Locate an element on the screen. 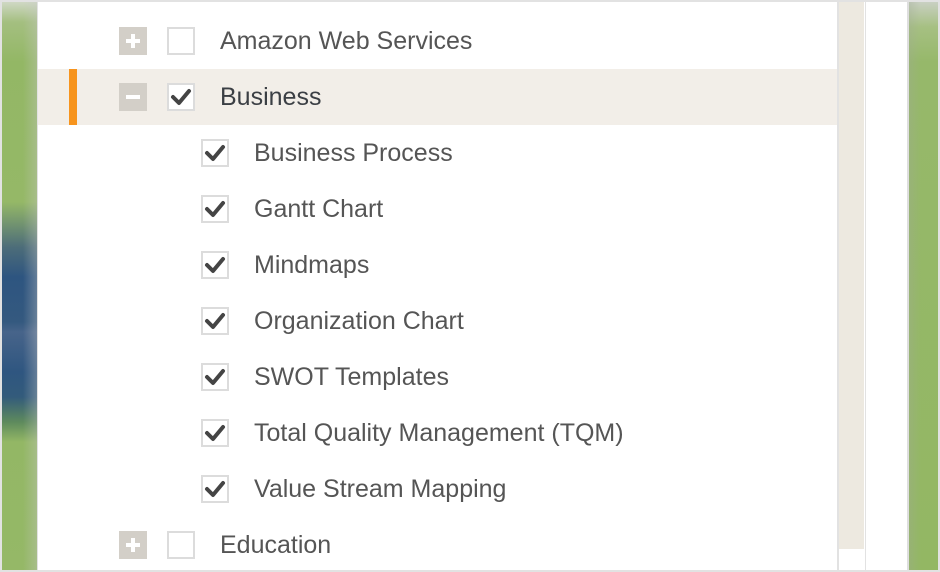 Image resolution: width=940 pixels, height=572 pixels. tree-item-amazon-web-services: Amazon Web Services is located at coordinates (437, 41).